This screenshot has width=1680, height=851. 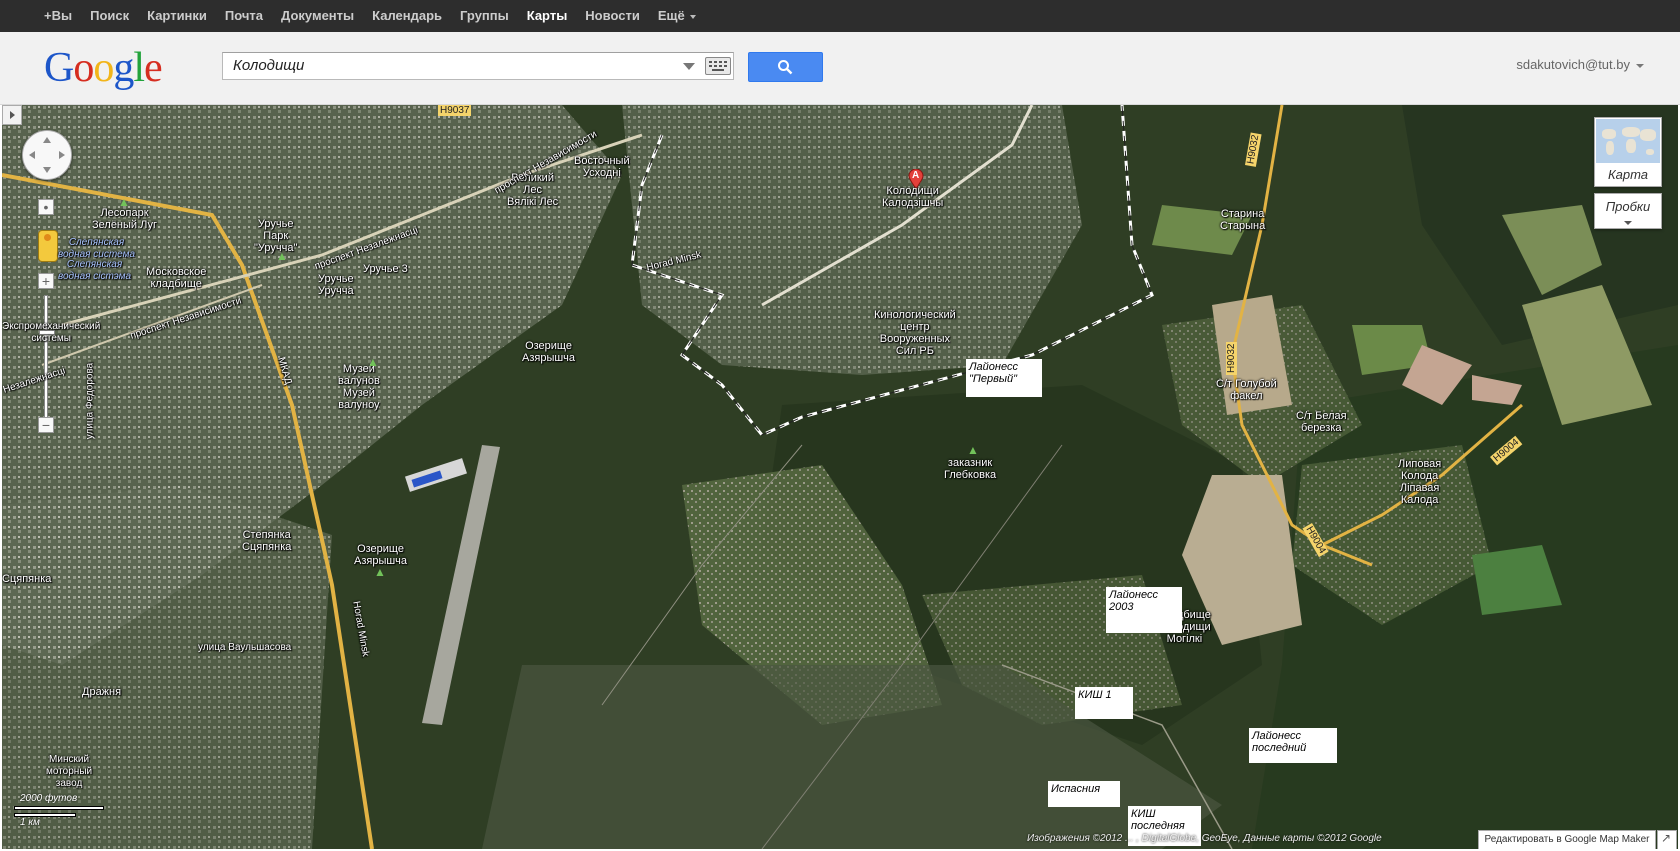 What do you see at coordinates (51, 333) in the screenshot?
I see `place-label: Экспромеханический системы` at bounding box center [51, 333].